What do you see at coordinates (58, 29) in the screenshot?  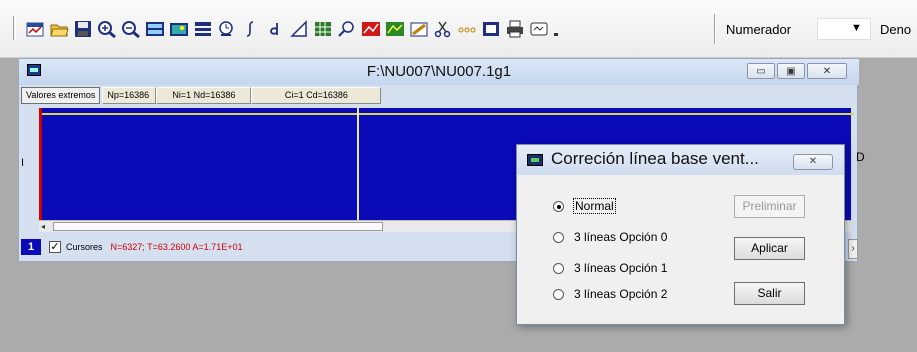 I see `open-folder-icon` at bounding box center [58, 29].